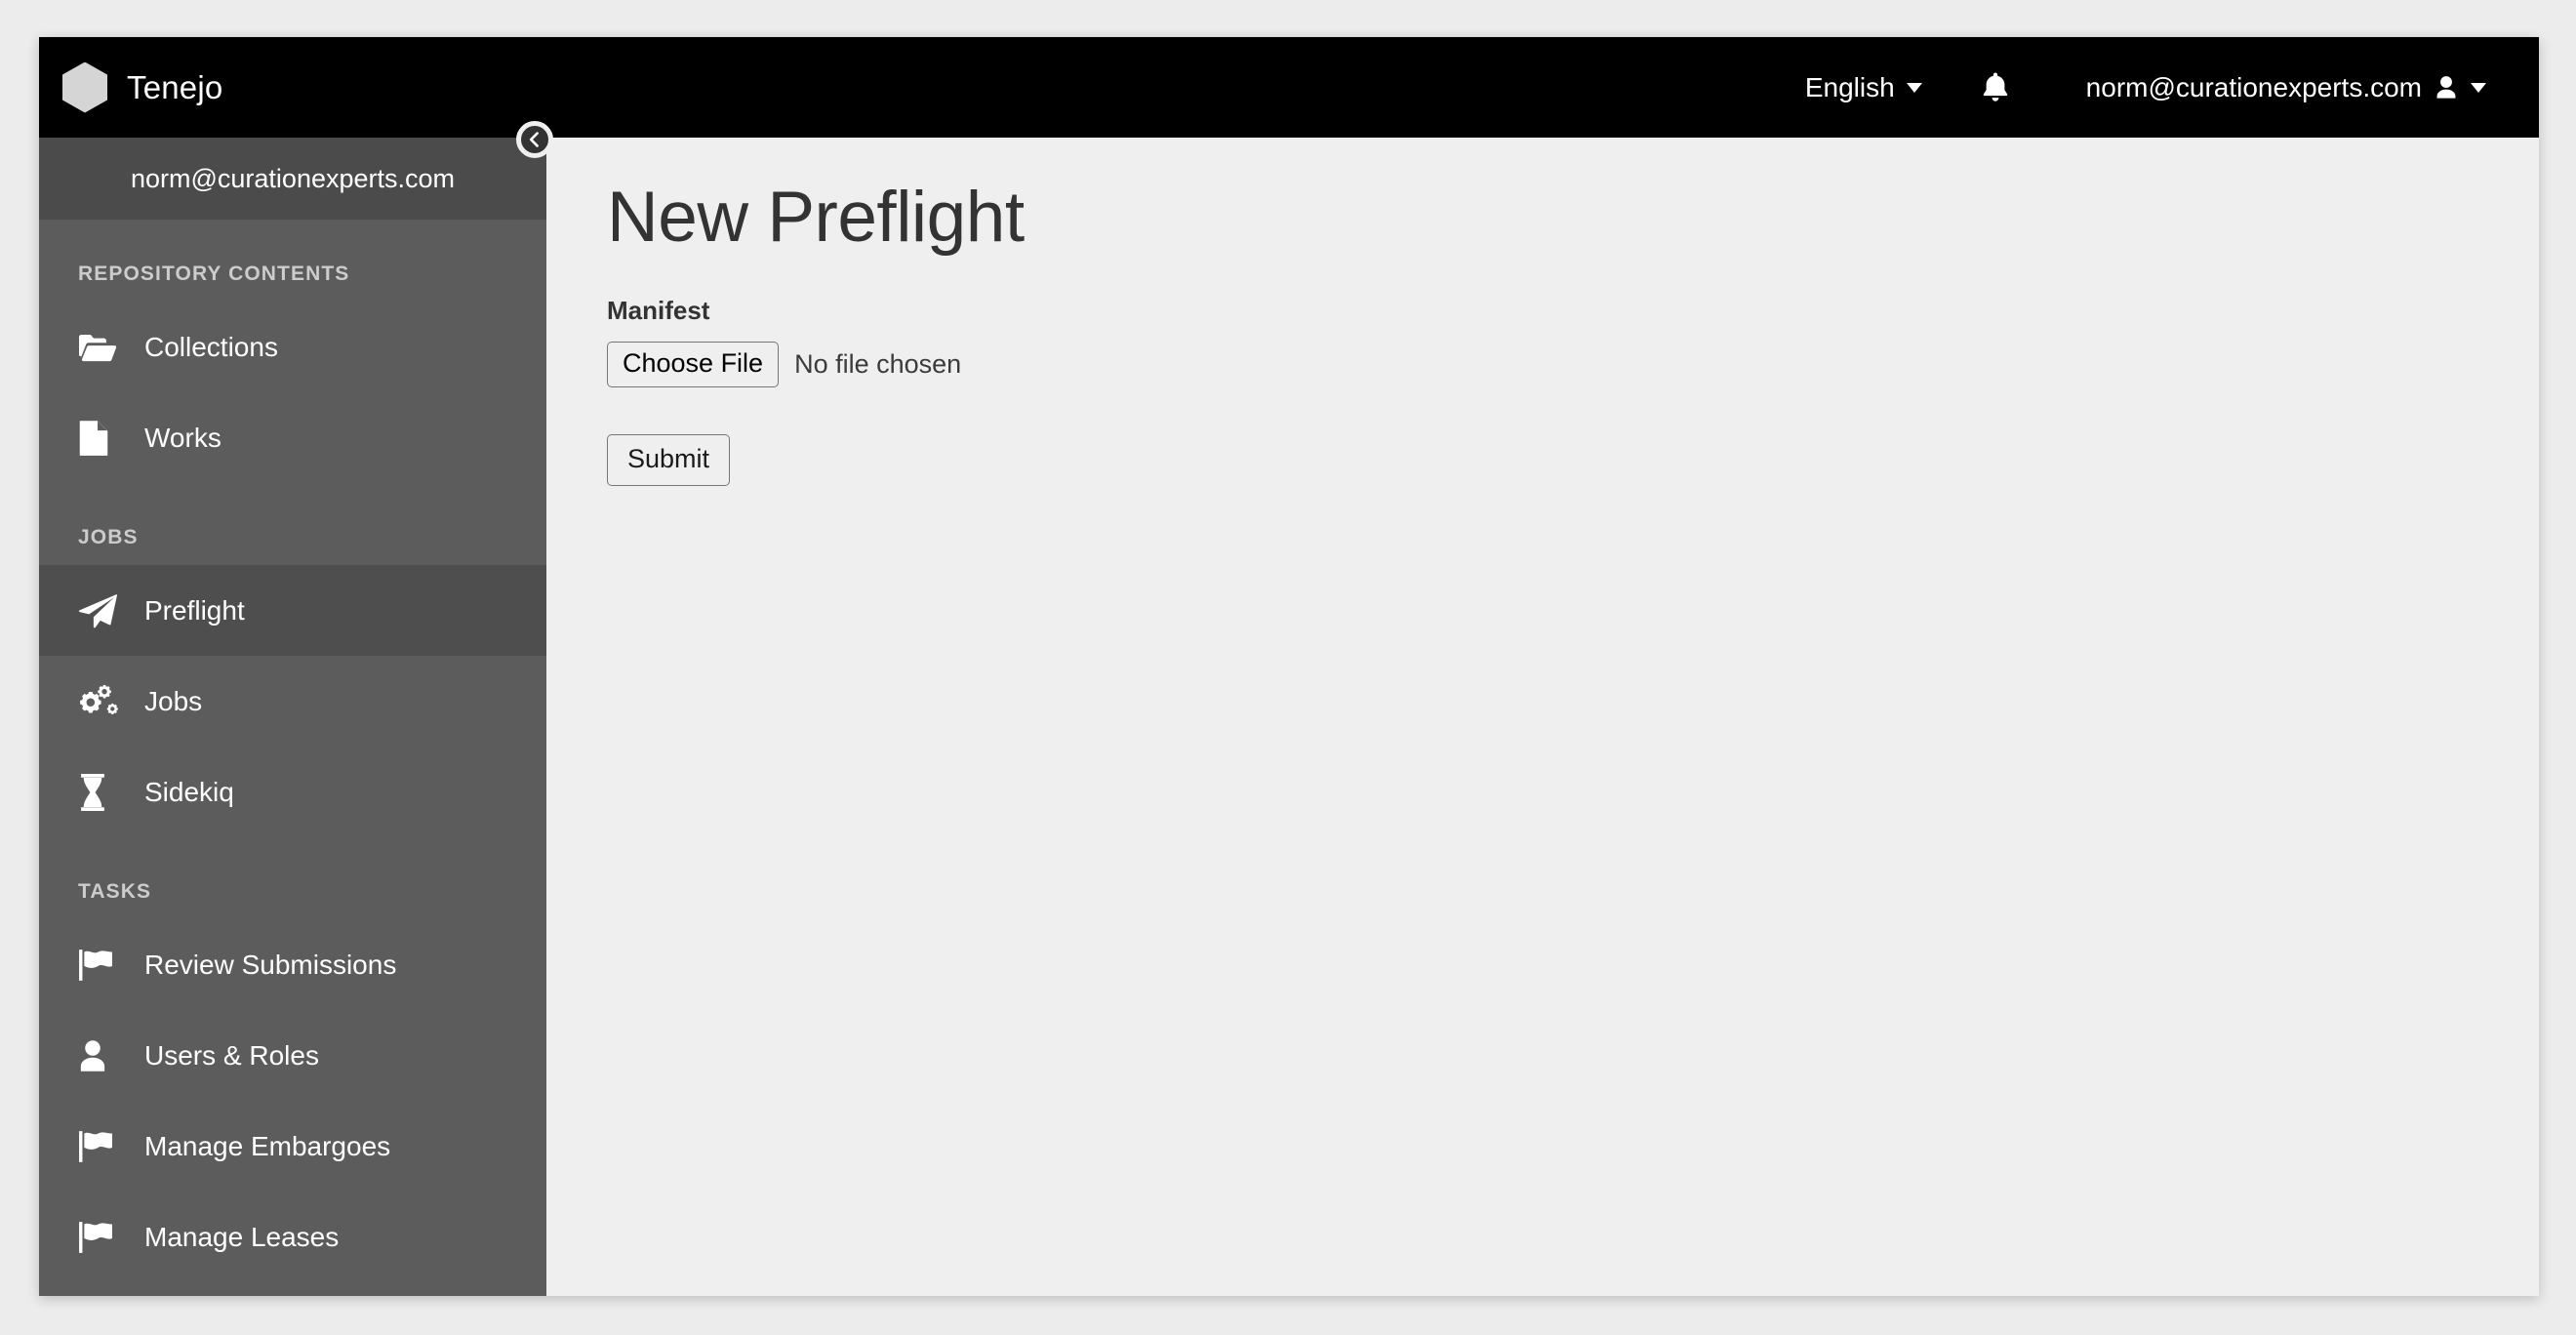 The height and width of the screenshot is (1335, 2576). What do you see at coordinates (292, 347) in the screenshot?
I see `sidebar-item-collections: Collections` at bounding box center [292, 347].